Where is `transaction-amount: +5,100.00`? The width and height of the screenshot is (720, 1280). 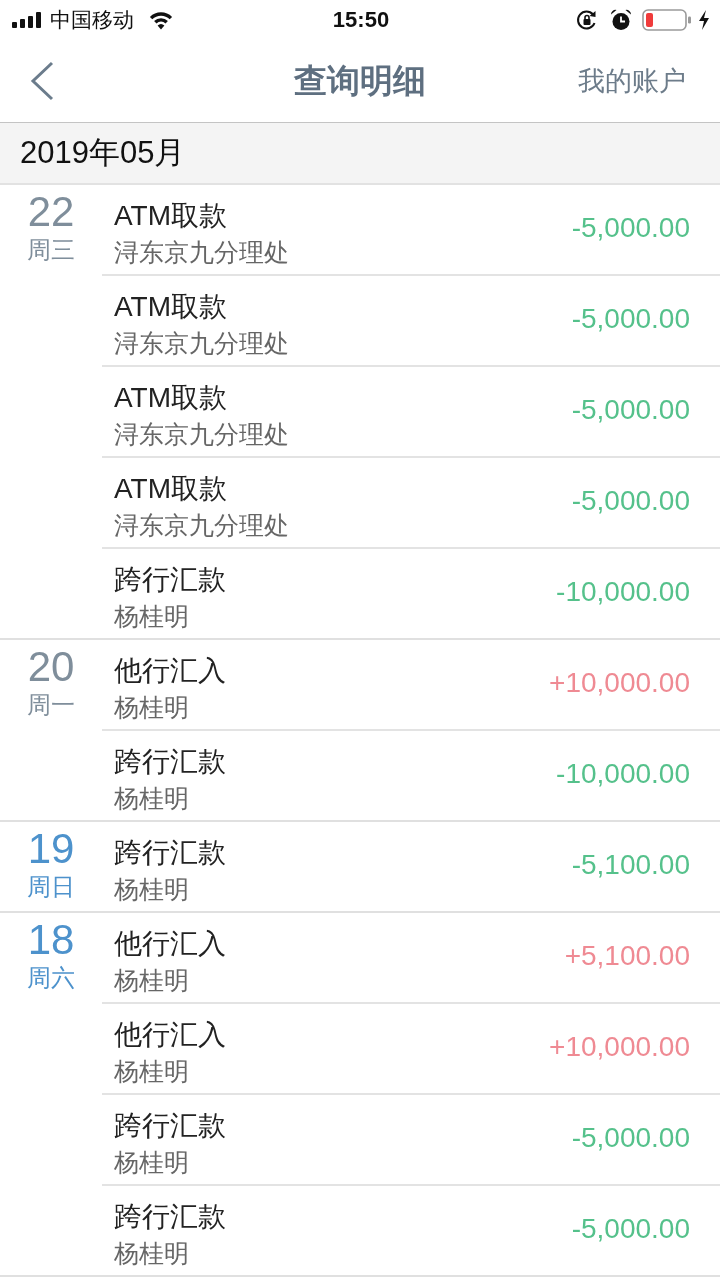 transaction-amount: +5,100.00 is located at coordinates (627, 955).